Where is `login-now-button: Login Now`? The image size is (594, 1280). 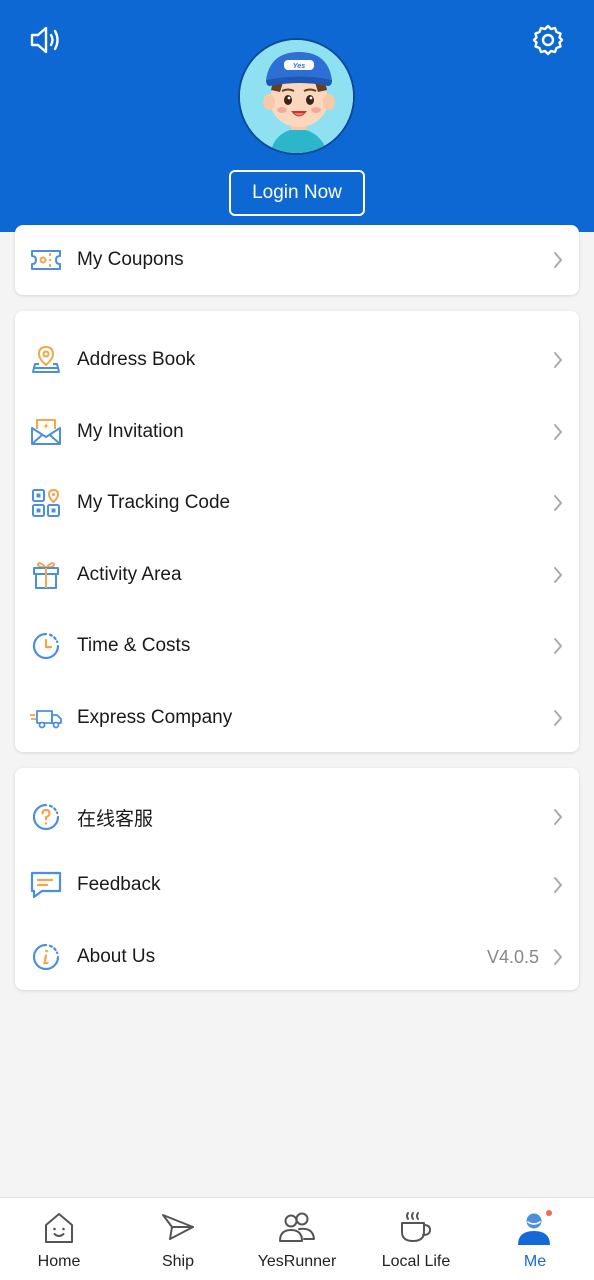
login-now-button: Login Now is located at coordinates (297, 193).